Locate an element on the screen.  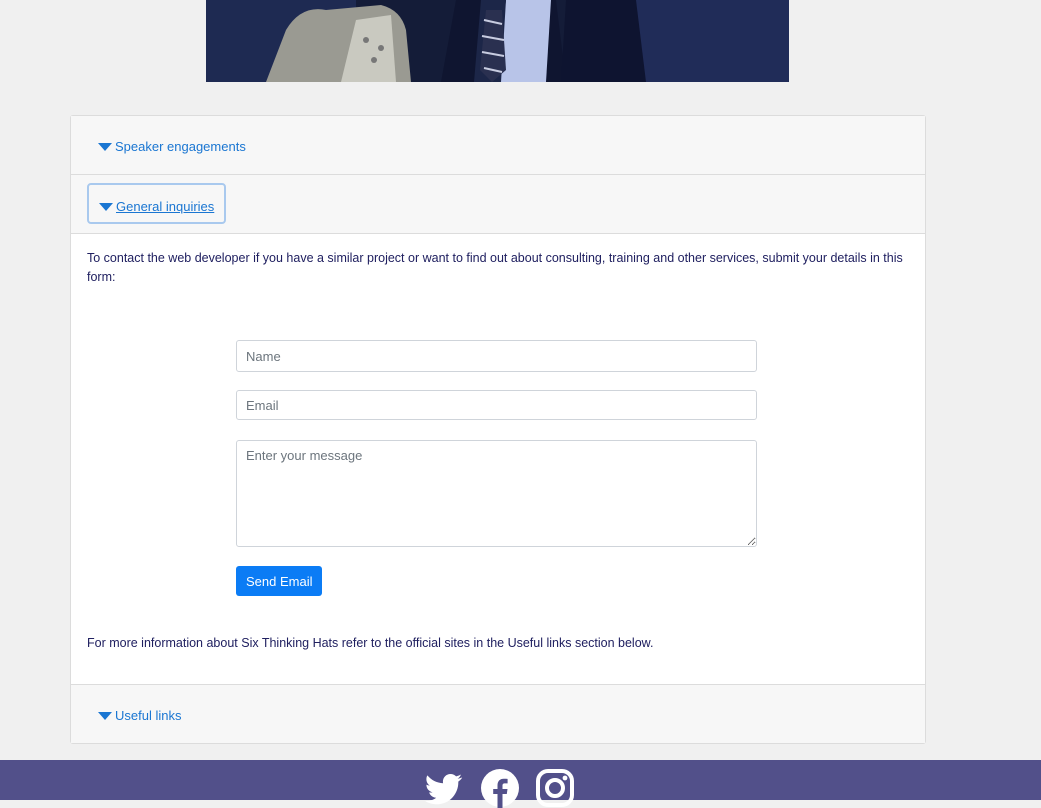
send-email-button: Send Email is located at coordinates (279, 581).